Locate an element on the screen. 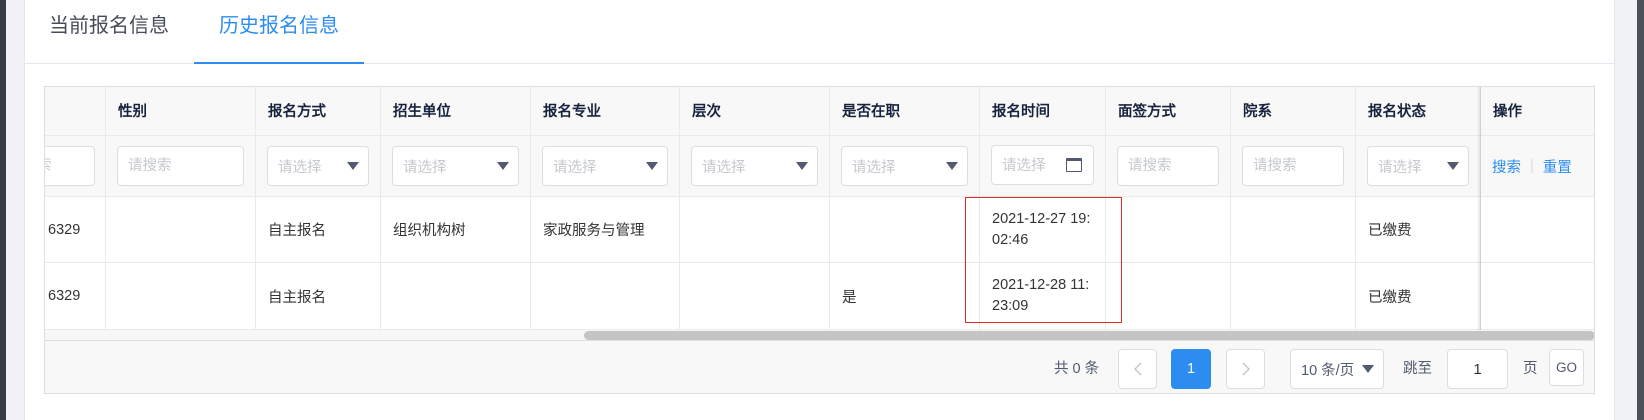 This screenshot has width=1644, height=420. tab-current-signup: 当前报名信息 is located at coordinates (109, 32).